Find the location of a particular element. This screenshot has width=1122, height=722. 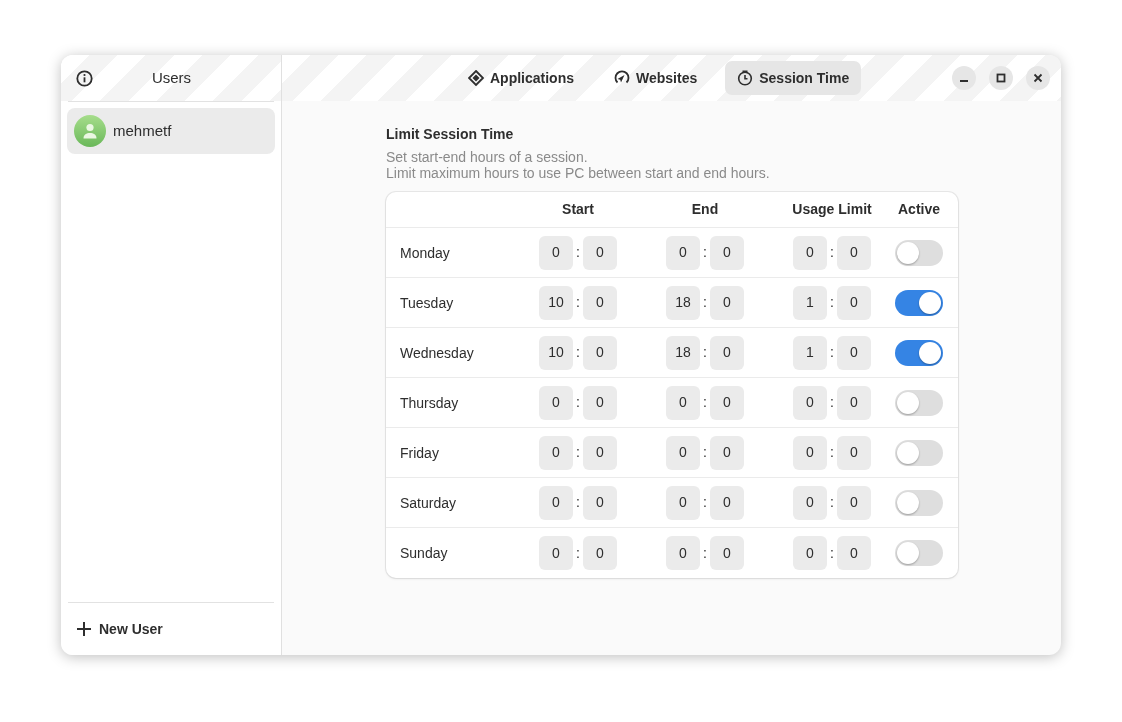

column-header: Usage Limit is located at coordinates (832, 209).